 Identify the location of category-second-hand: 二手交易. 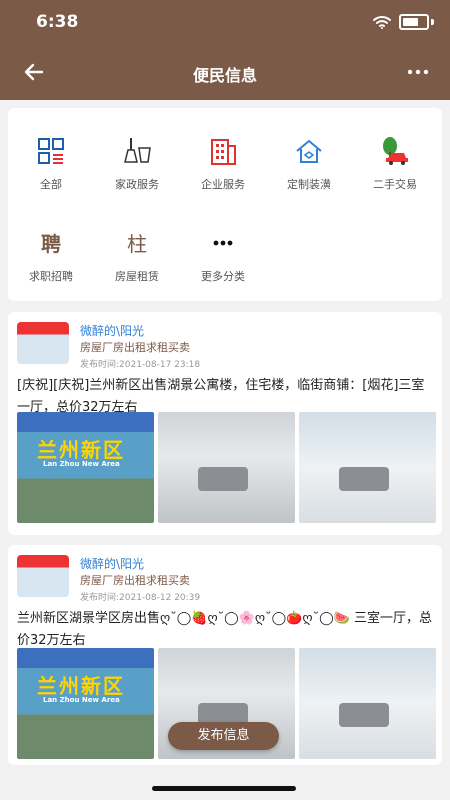
(395, 171).